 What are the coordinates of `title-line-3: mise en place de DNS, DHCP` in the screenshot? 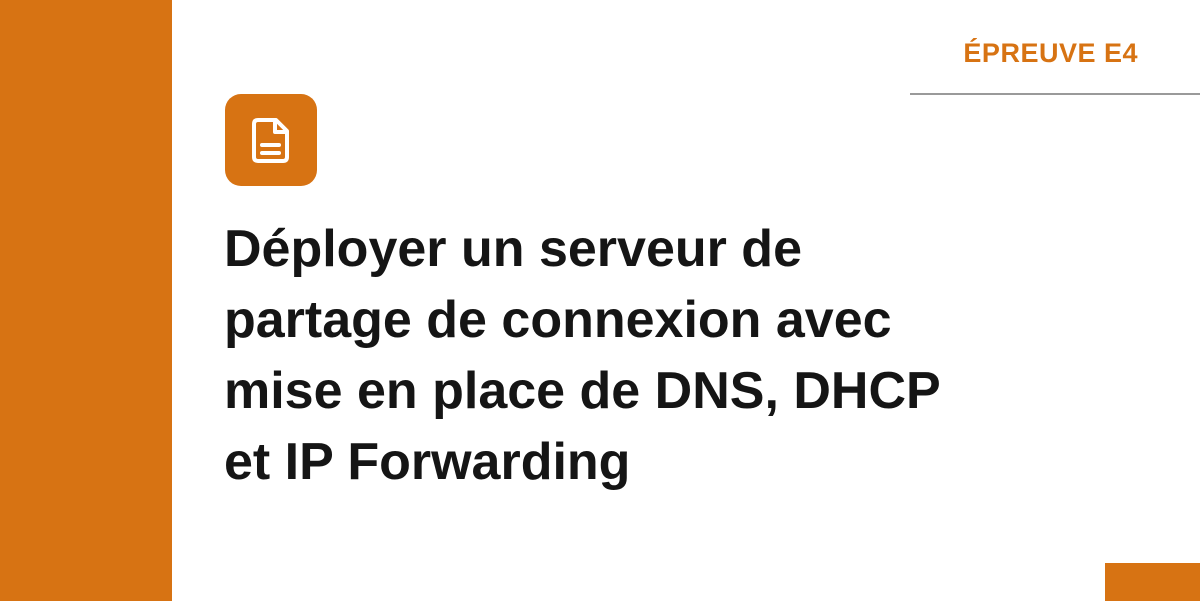 It's located at (582, 391).